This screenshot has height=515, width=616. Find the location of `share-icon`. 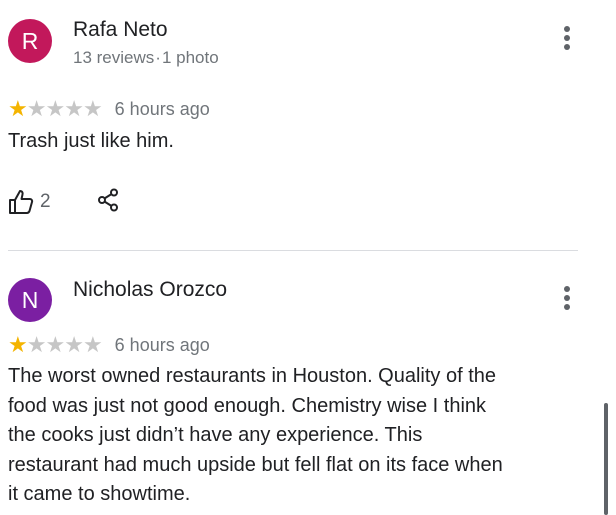

share-icon is located at coordinates (108, 200).